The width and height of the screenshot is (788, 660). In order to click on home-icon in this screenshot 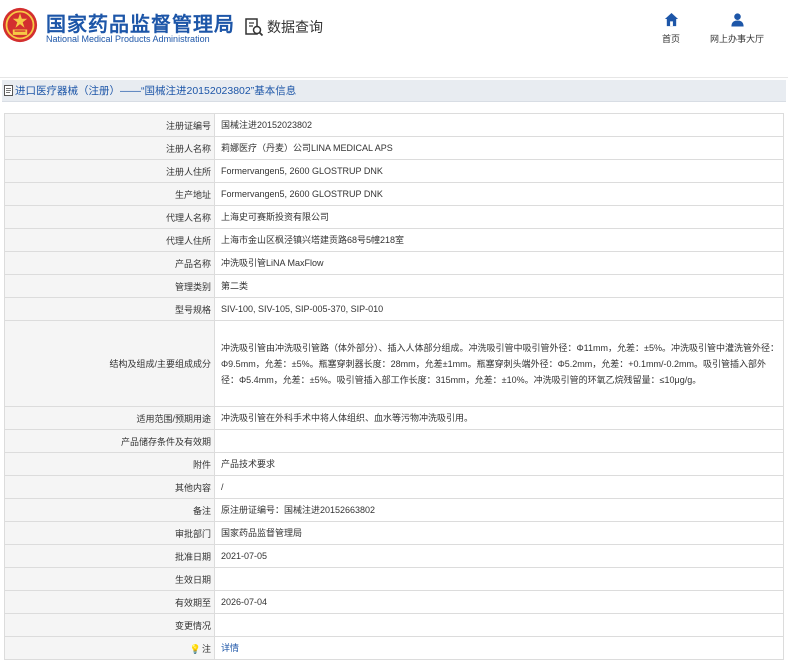, I will do `click(671, 19)`.